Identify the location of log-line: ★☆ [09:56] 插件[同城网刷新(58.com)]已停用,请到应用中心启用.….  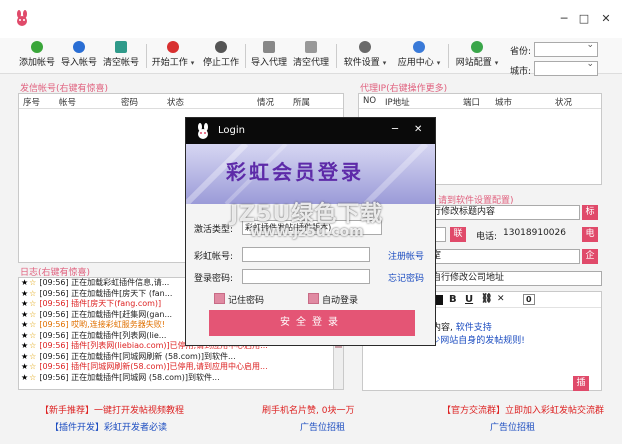
(181, 367).